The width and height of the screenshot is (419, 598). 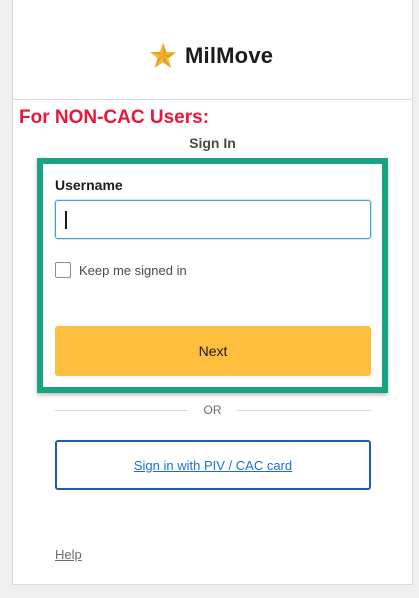 I want to click on piv-cac-sign-in-link: Sign in with PIV / CAC card, so click(x=213, y=465).